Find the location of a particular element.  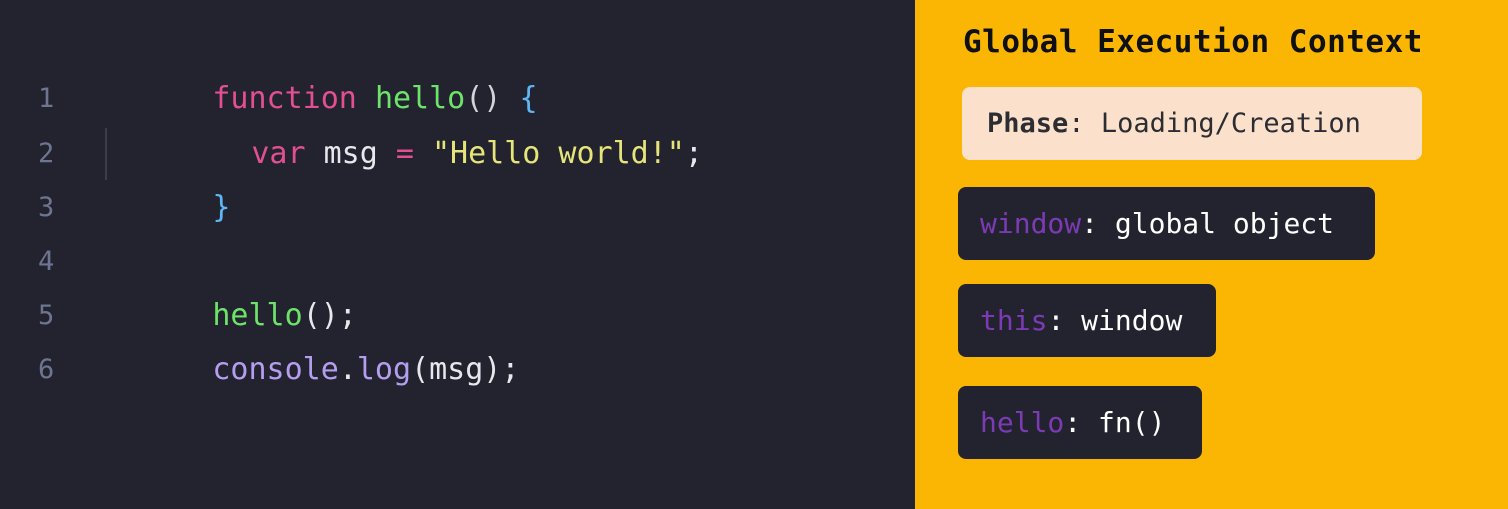

line-number: 5 is located at coordinates (46, 315).